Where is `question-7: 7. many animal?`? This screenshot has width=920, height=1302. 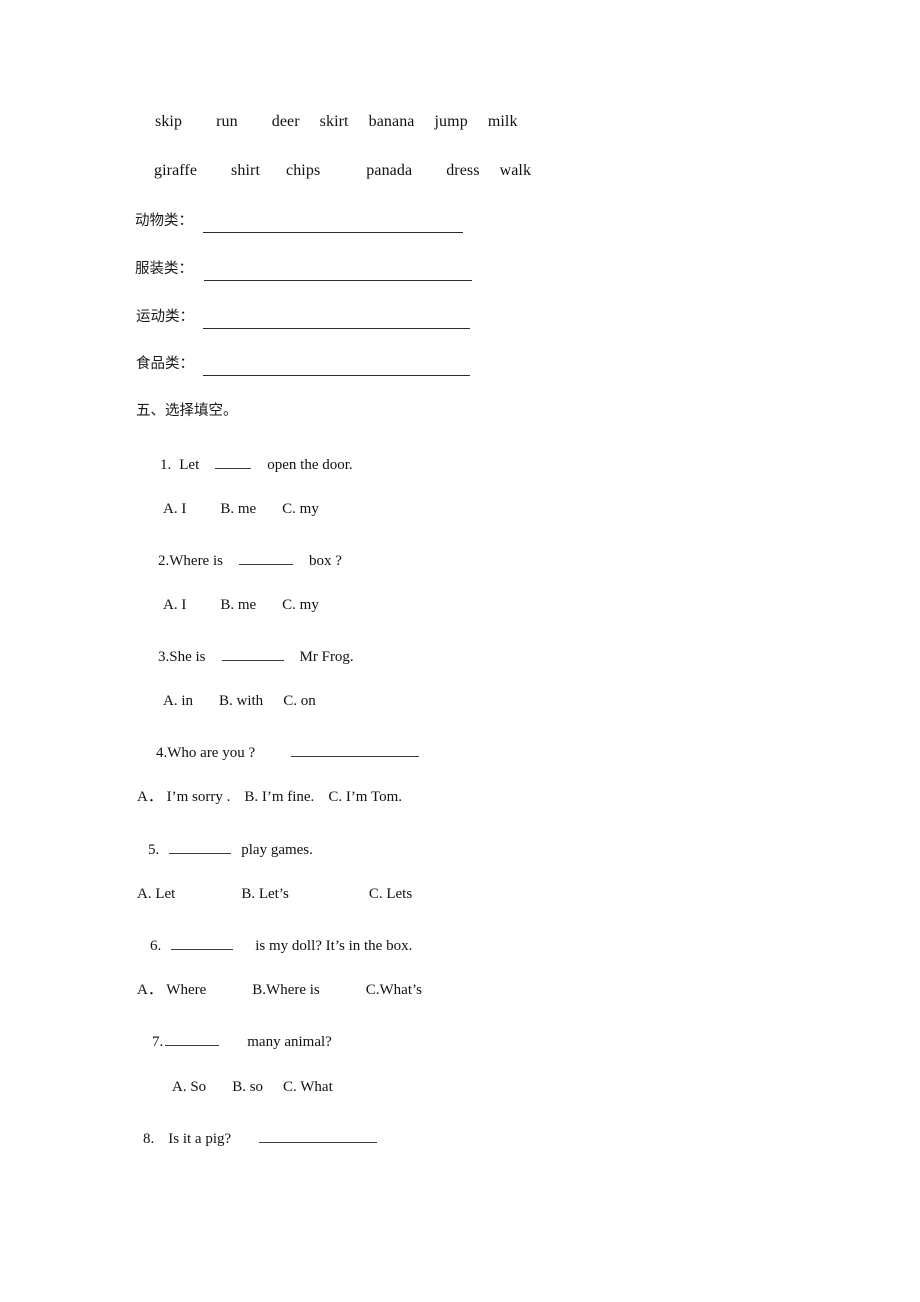
question-7: 7. many animal? is located at coordinates (242, 1040).